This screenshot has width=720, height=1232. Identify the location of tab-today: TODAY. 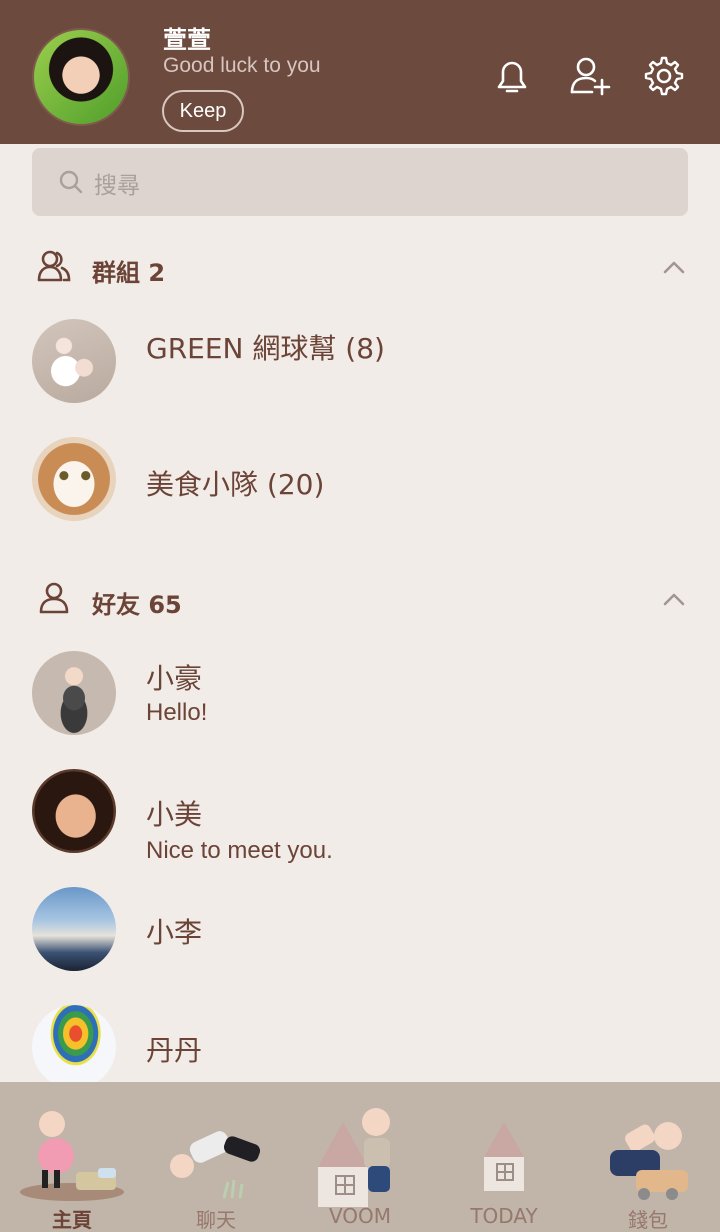
(504, 1157).